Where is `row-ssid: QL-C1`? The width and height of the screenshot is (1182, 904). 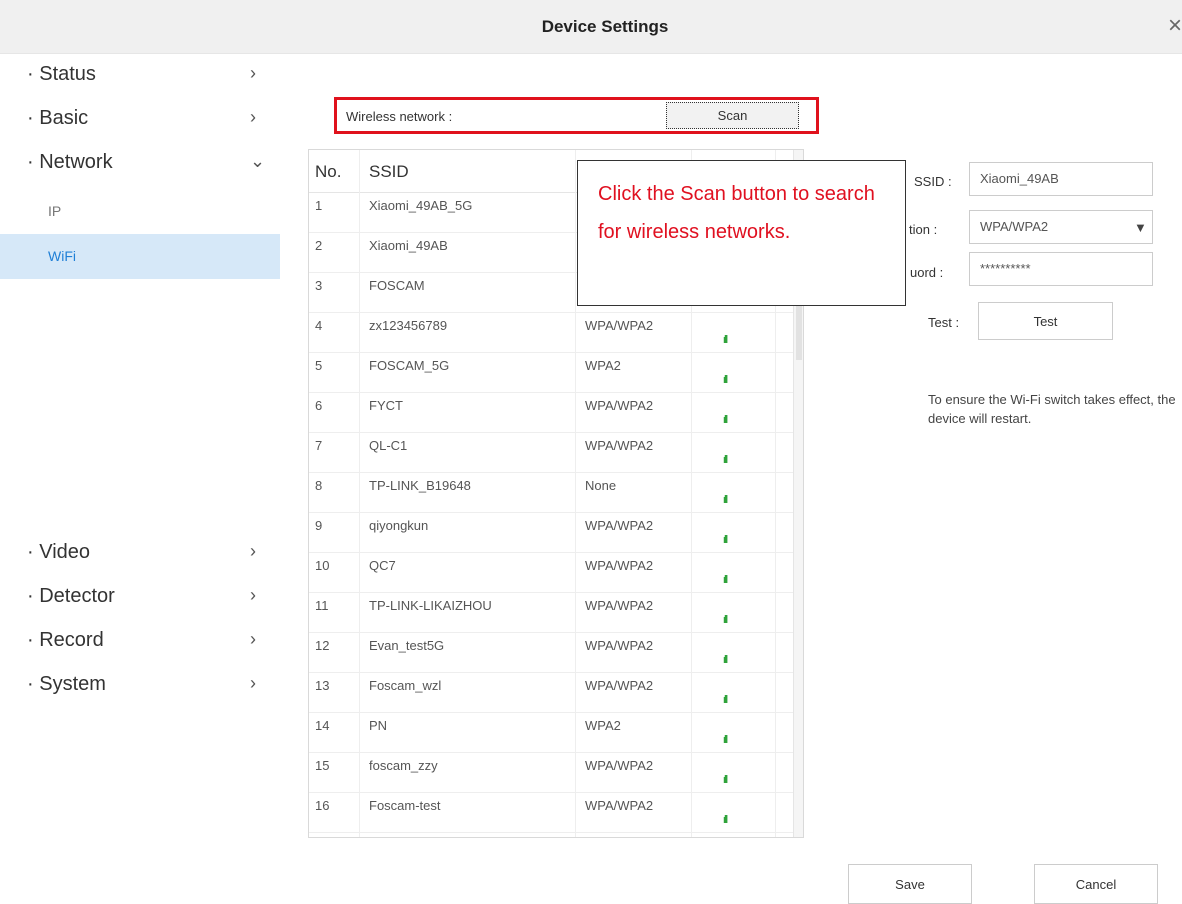
row-ssid: QL-C1 is located at coordinates (388, 445).